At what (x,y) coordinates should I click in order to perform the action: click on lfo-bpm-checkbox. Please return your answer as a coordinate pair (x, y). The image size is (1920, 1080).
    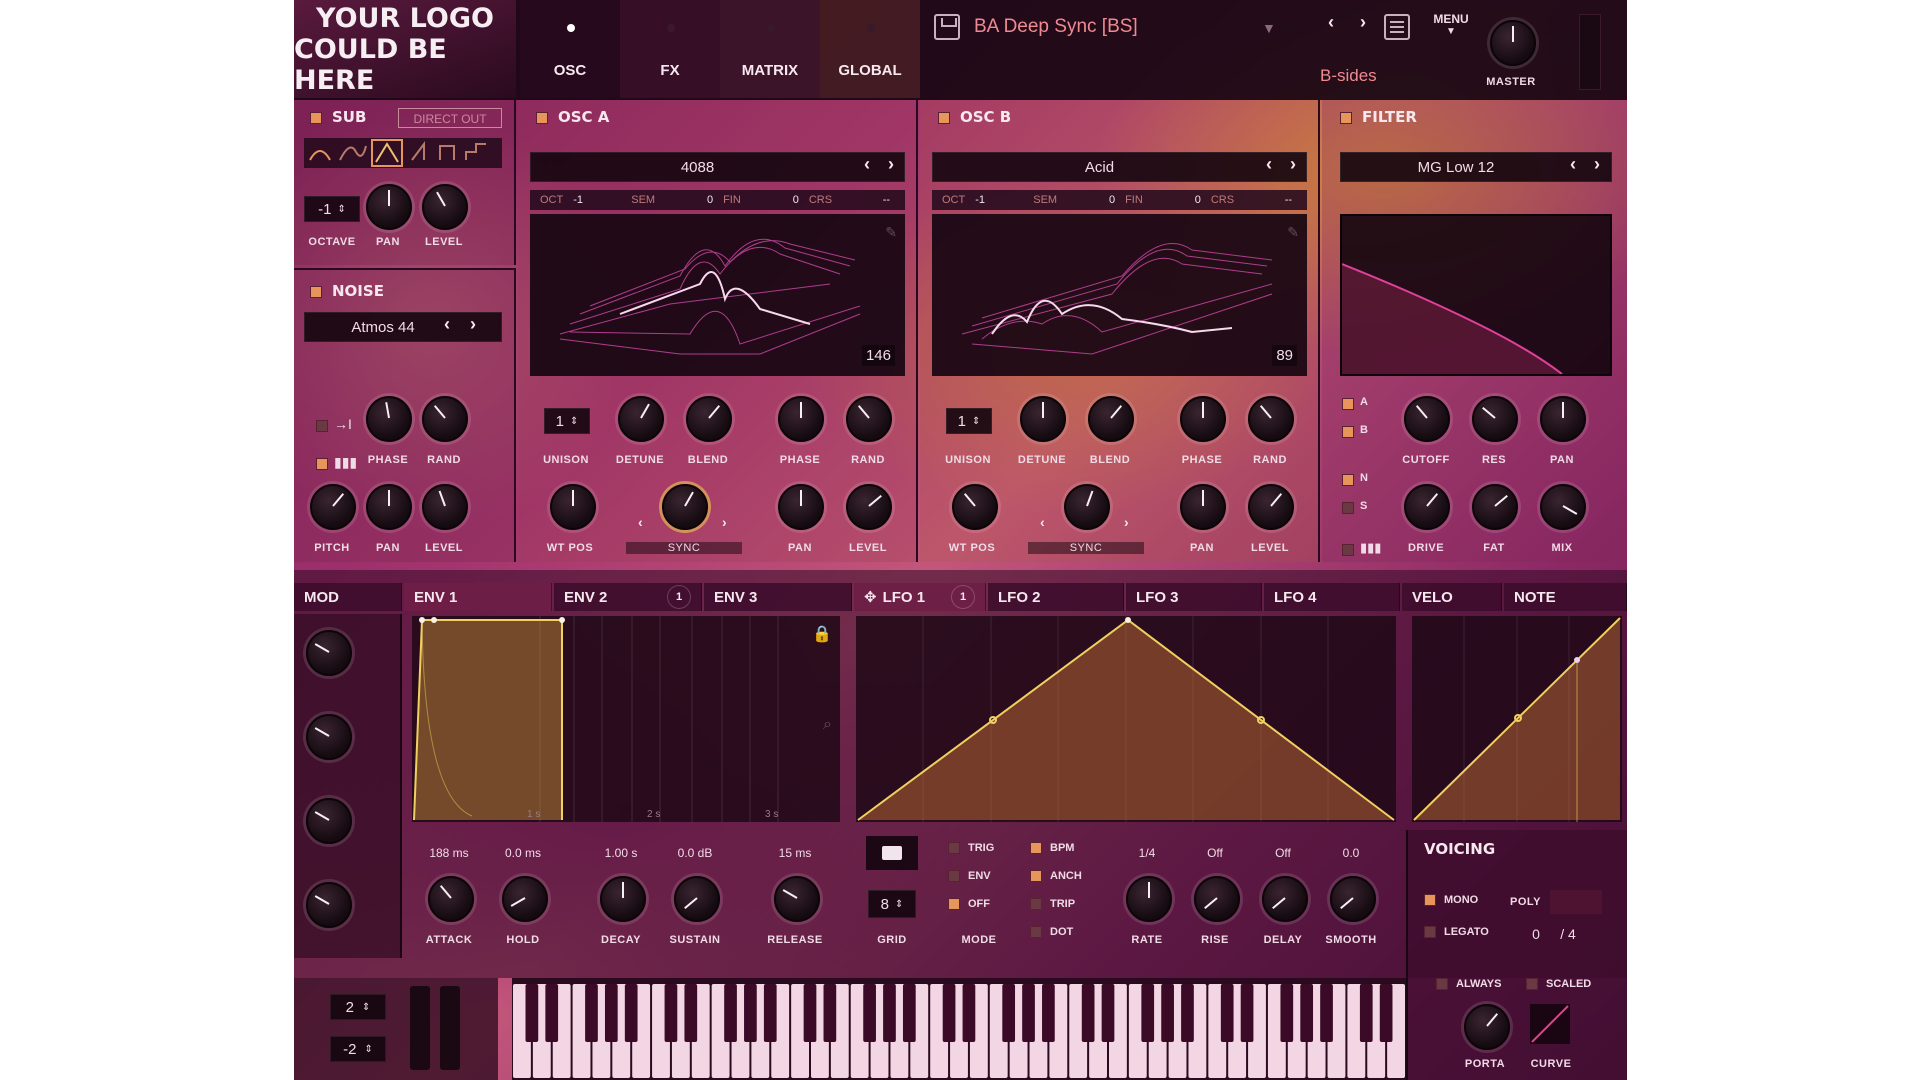
    Looking at the image, I should click on (1036, 848).